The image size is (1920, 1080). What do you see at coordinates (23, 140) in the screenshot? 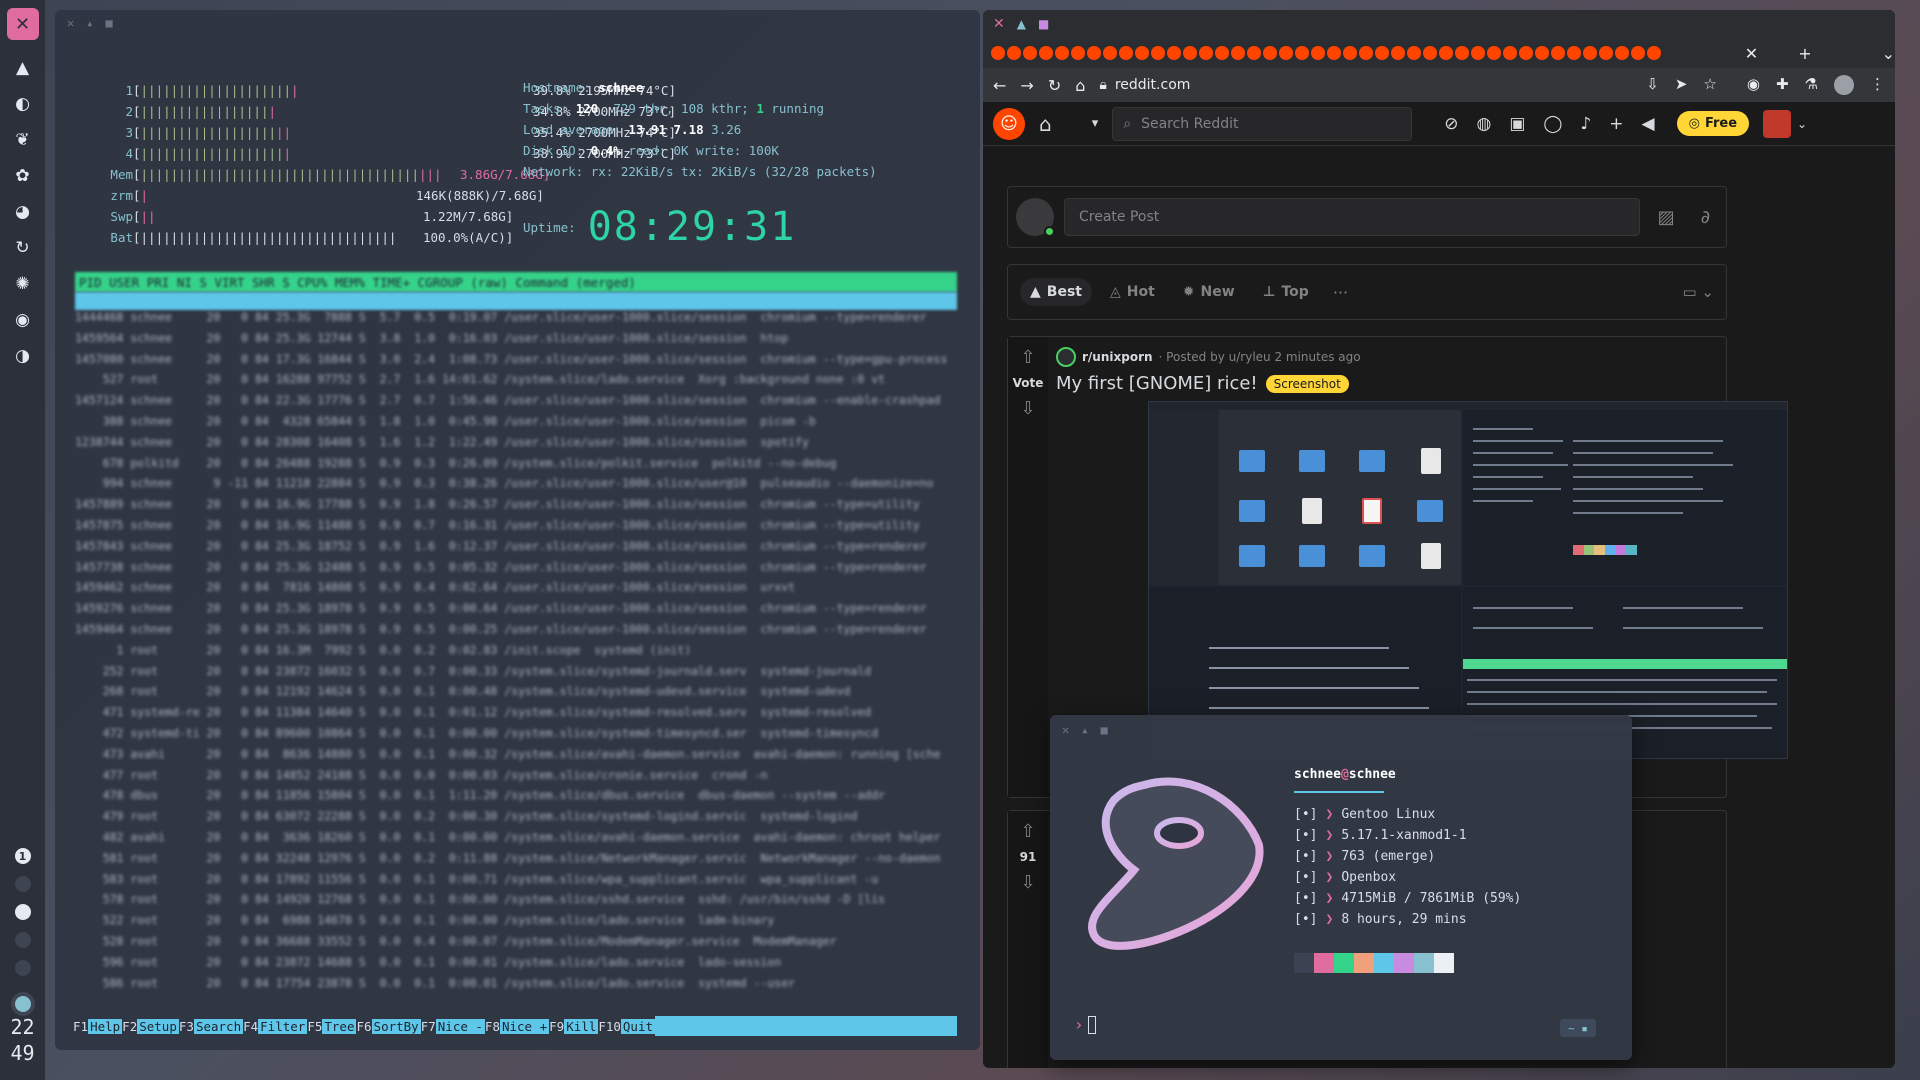
I see `leaf-icon: ❦` at bounding box center [23, 140].